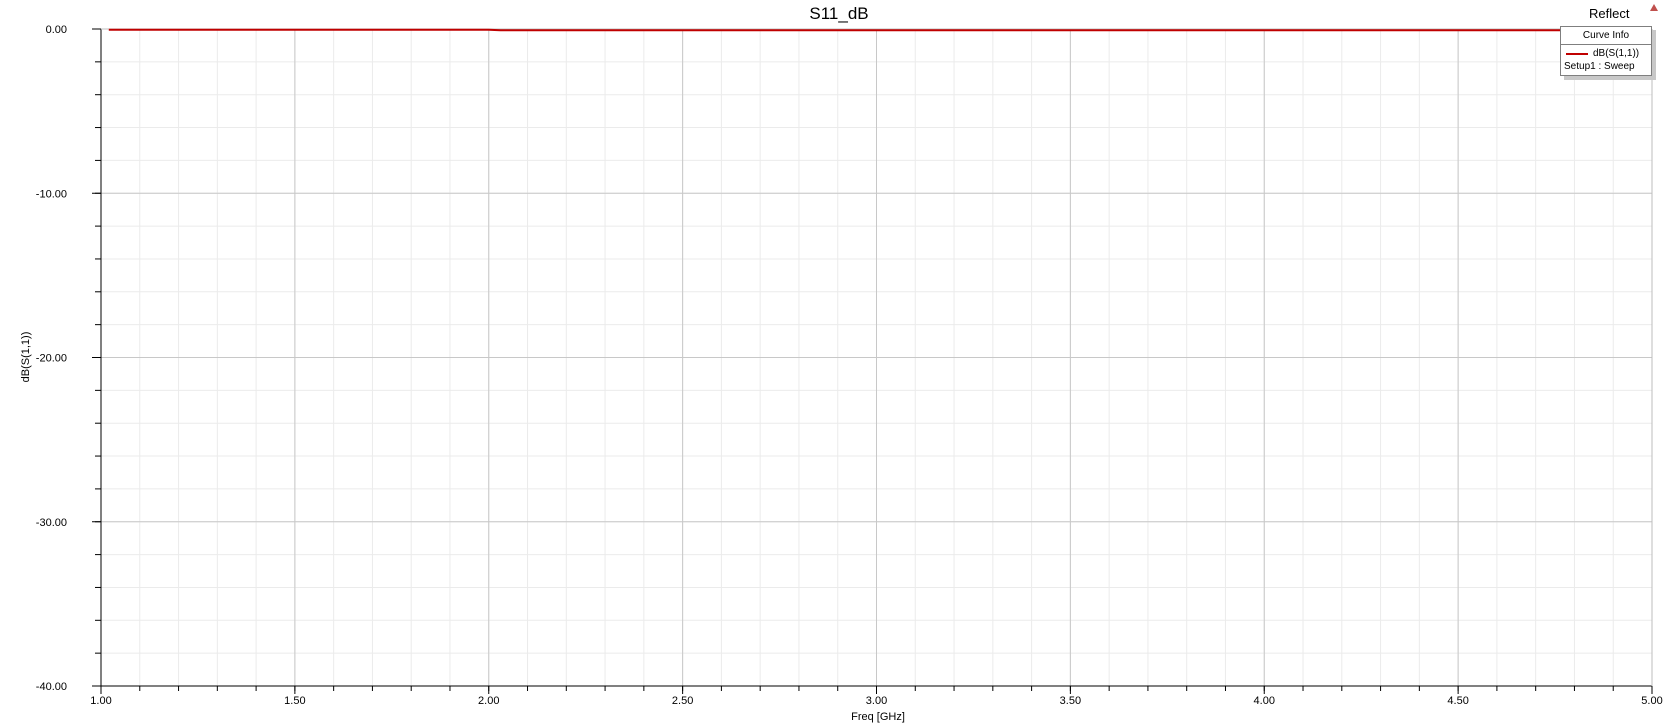 This screenshot has height=727, width=1678. What do you see at coordinates (1609, 13) in the screenshot?
I see `report-name: Reflect` at bounding box center [1609, 13].